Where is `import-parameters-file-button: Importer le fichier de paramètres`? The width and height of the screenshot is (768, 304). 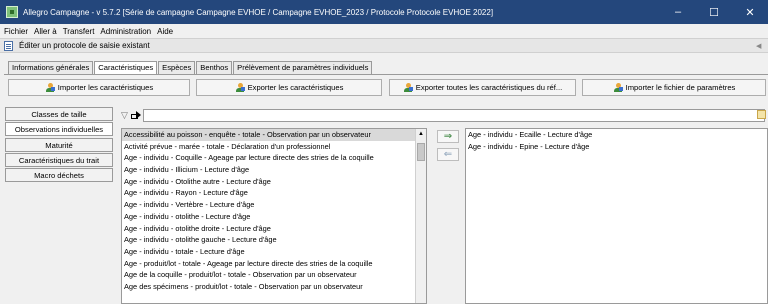
import-parameters-file-button: Importer le fichier de paramètres is located at coordinates (674, 87).